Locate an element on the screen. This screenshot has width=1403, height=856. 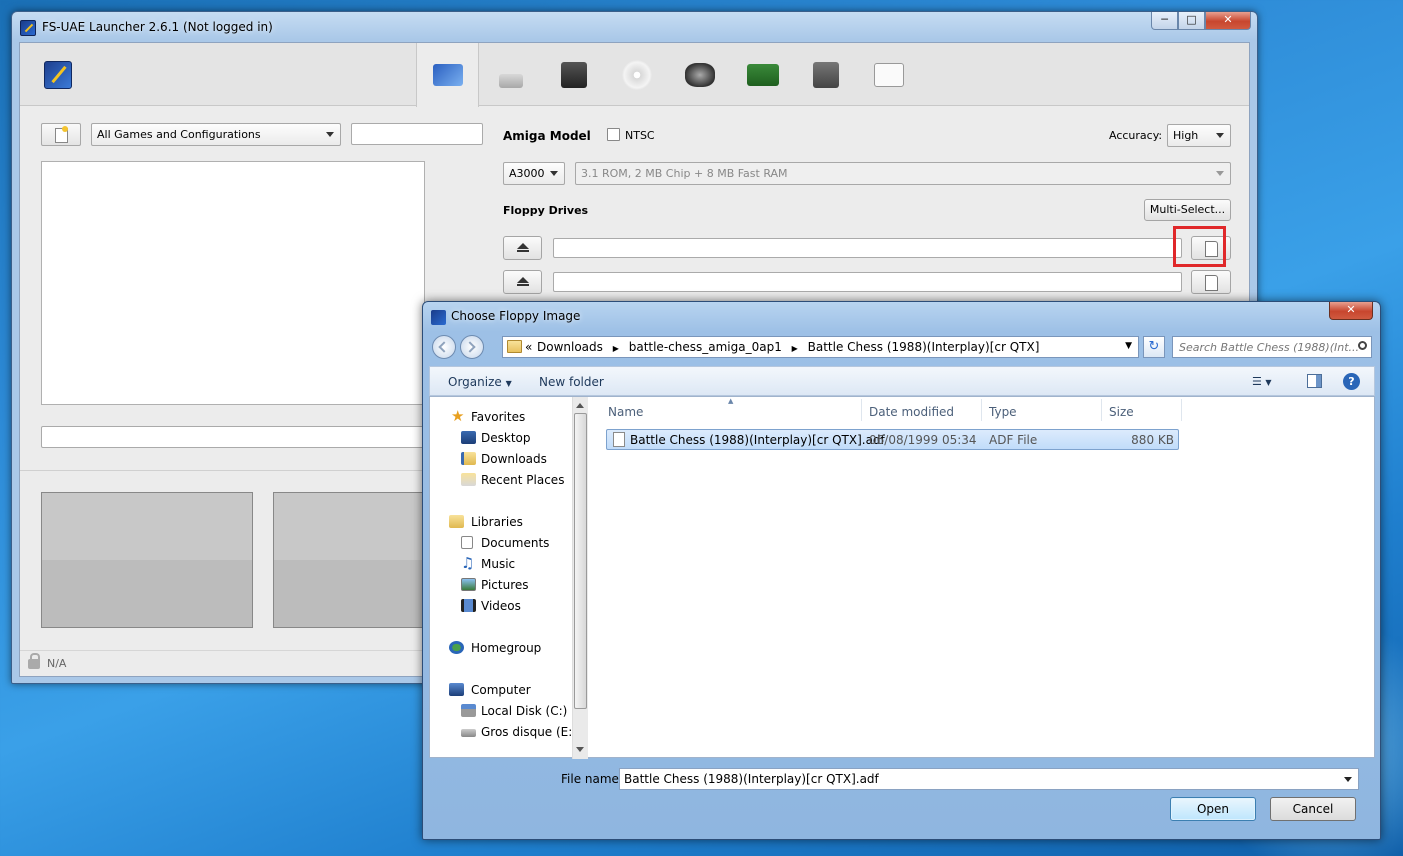
nav-documents: Documents is located at coordinates (505, 543).